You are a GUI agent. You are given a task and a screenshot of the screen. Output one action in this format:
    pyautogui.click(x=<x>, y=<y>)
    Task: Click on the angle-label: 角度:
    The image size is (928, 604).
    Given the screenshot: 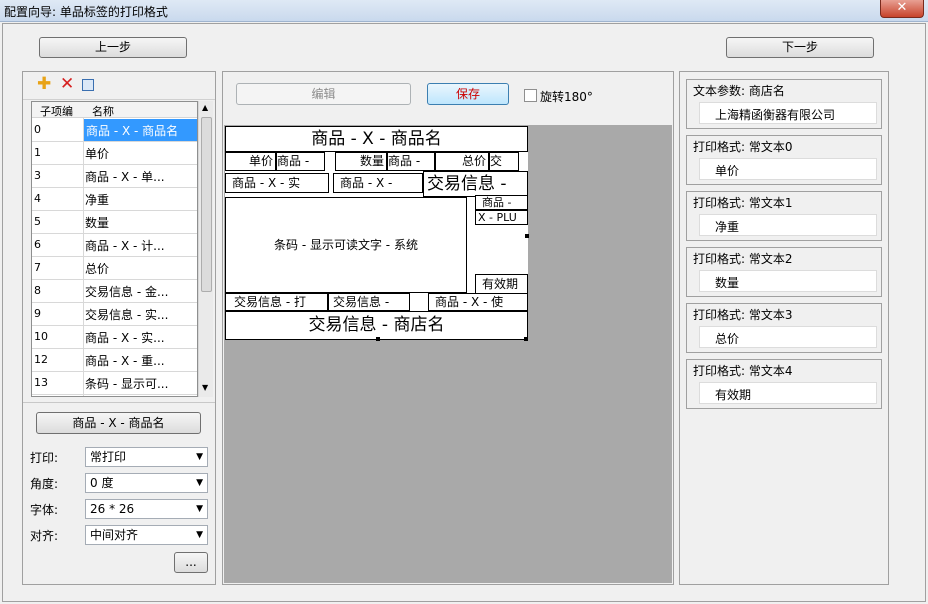 What is the action you would take?
    pyautogui.click(x=44, y=484)
    